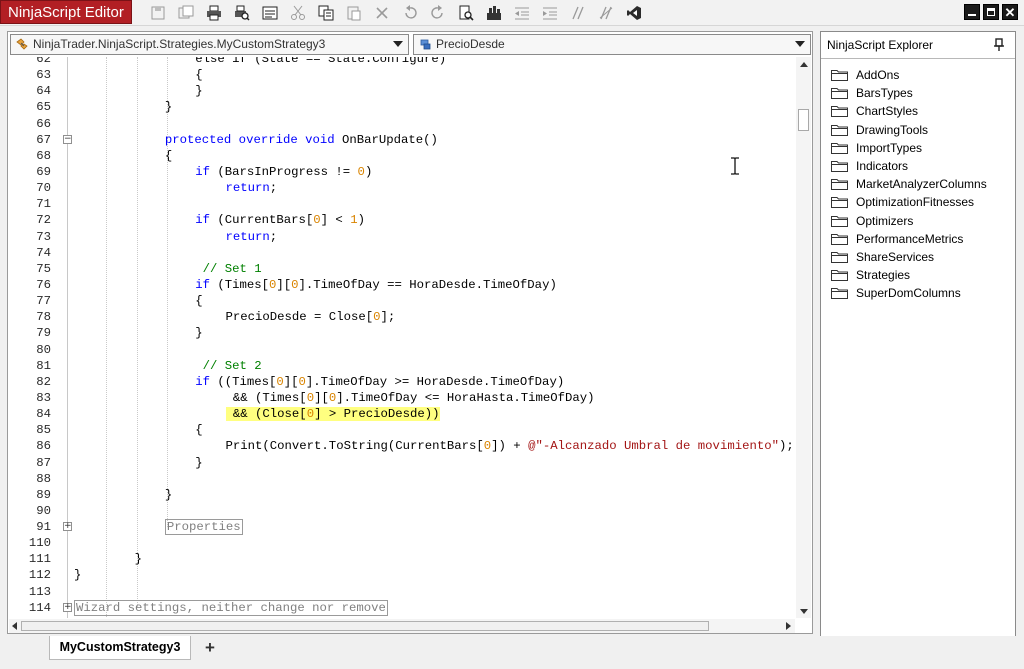 This screenshot has height=669, width=1024. Describe the element at coordinates (402, 156) in the screenshot. I see `code-line: 68 {` at that location.